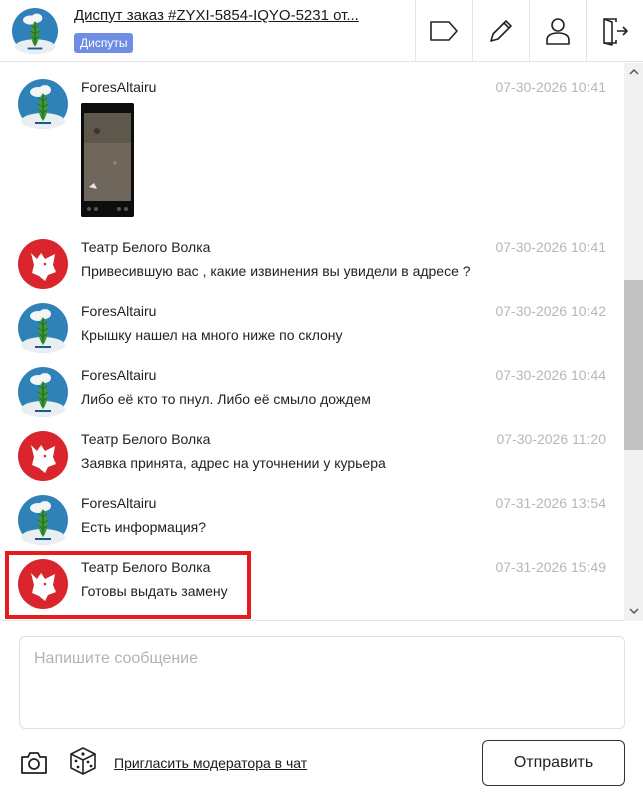 This screenshot has width=643, height=800. I want to click on message-text: Есть информация?, so click(144, 527).